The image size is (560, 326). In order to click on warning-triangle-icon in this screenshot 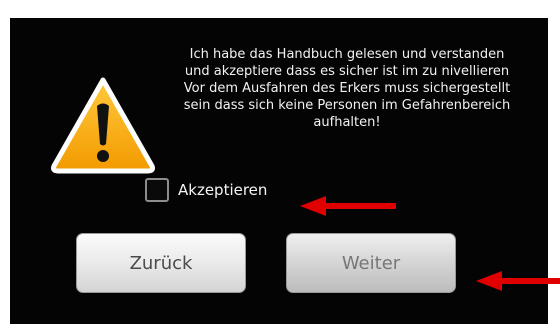, I will do `click(103, 125)`.